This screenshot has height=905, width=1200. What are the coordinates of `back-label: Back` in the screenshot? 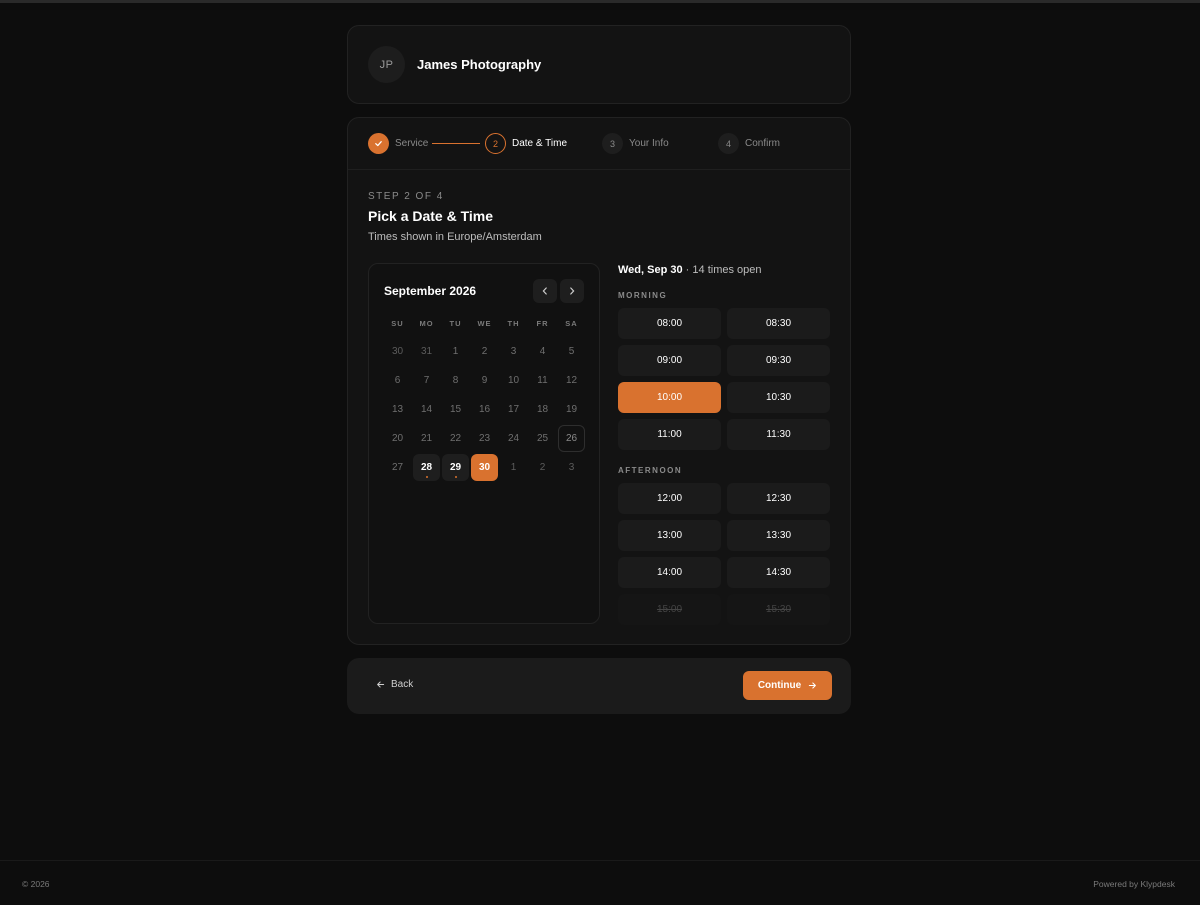 It's located at (402, 684).